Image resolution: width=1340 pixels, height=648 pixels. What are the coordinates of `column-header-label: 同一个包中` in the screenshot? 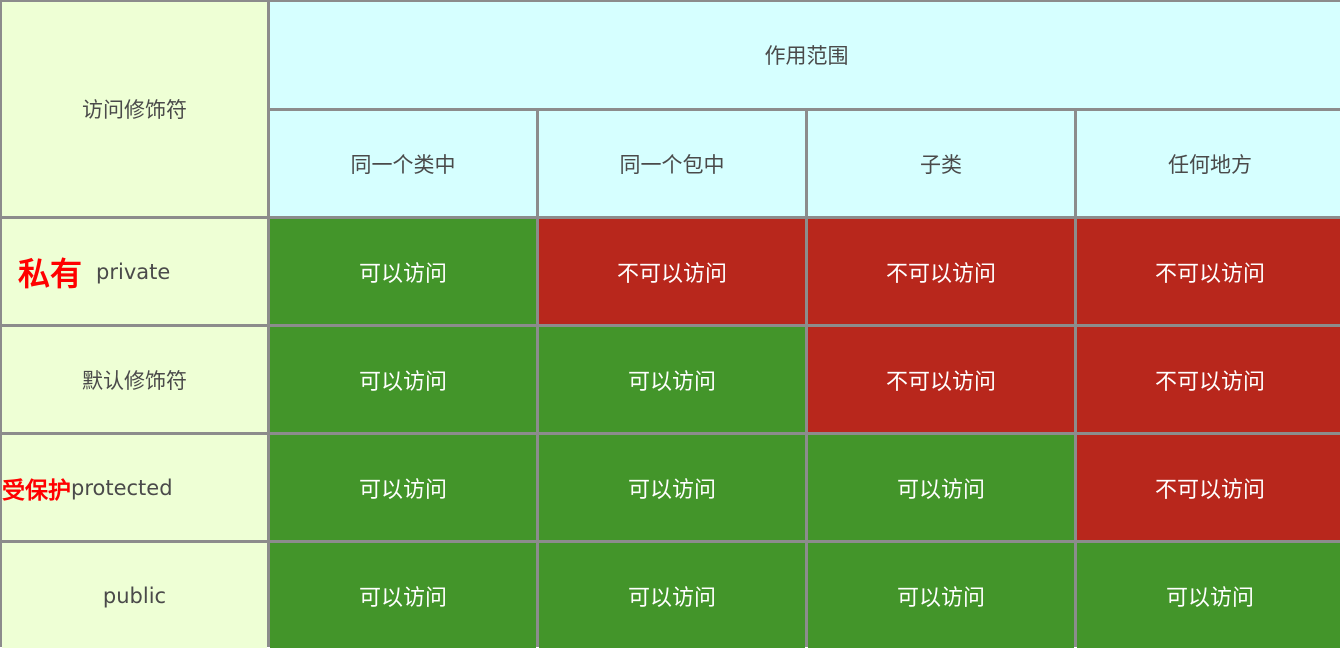 It's located at (672, 164).